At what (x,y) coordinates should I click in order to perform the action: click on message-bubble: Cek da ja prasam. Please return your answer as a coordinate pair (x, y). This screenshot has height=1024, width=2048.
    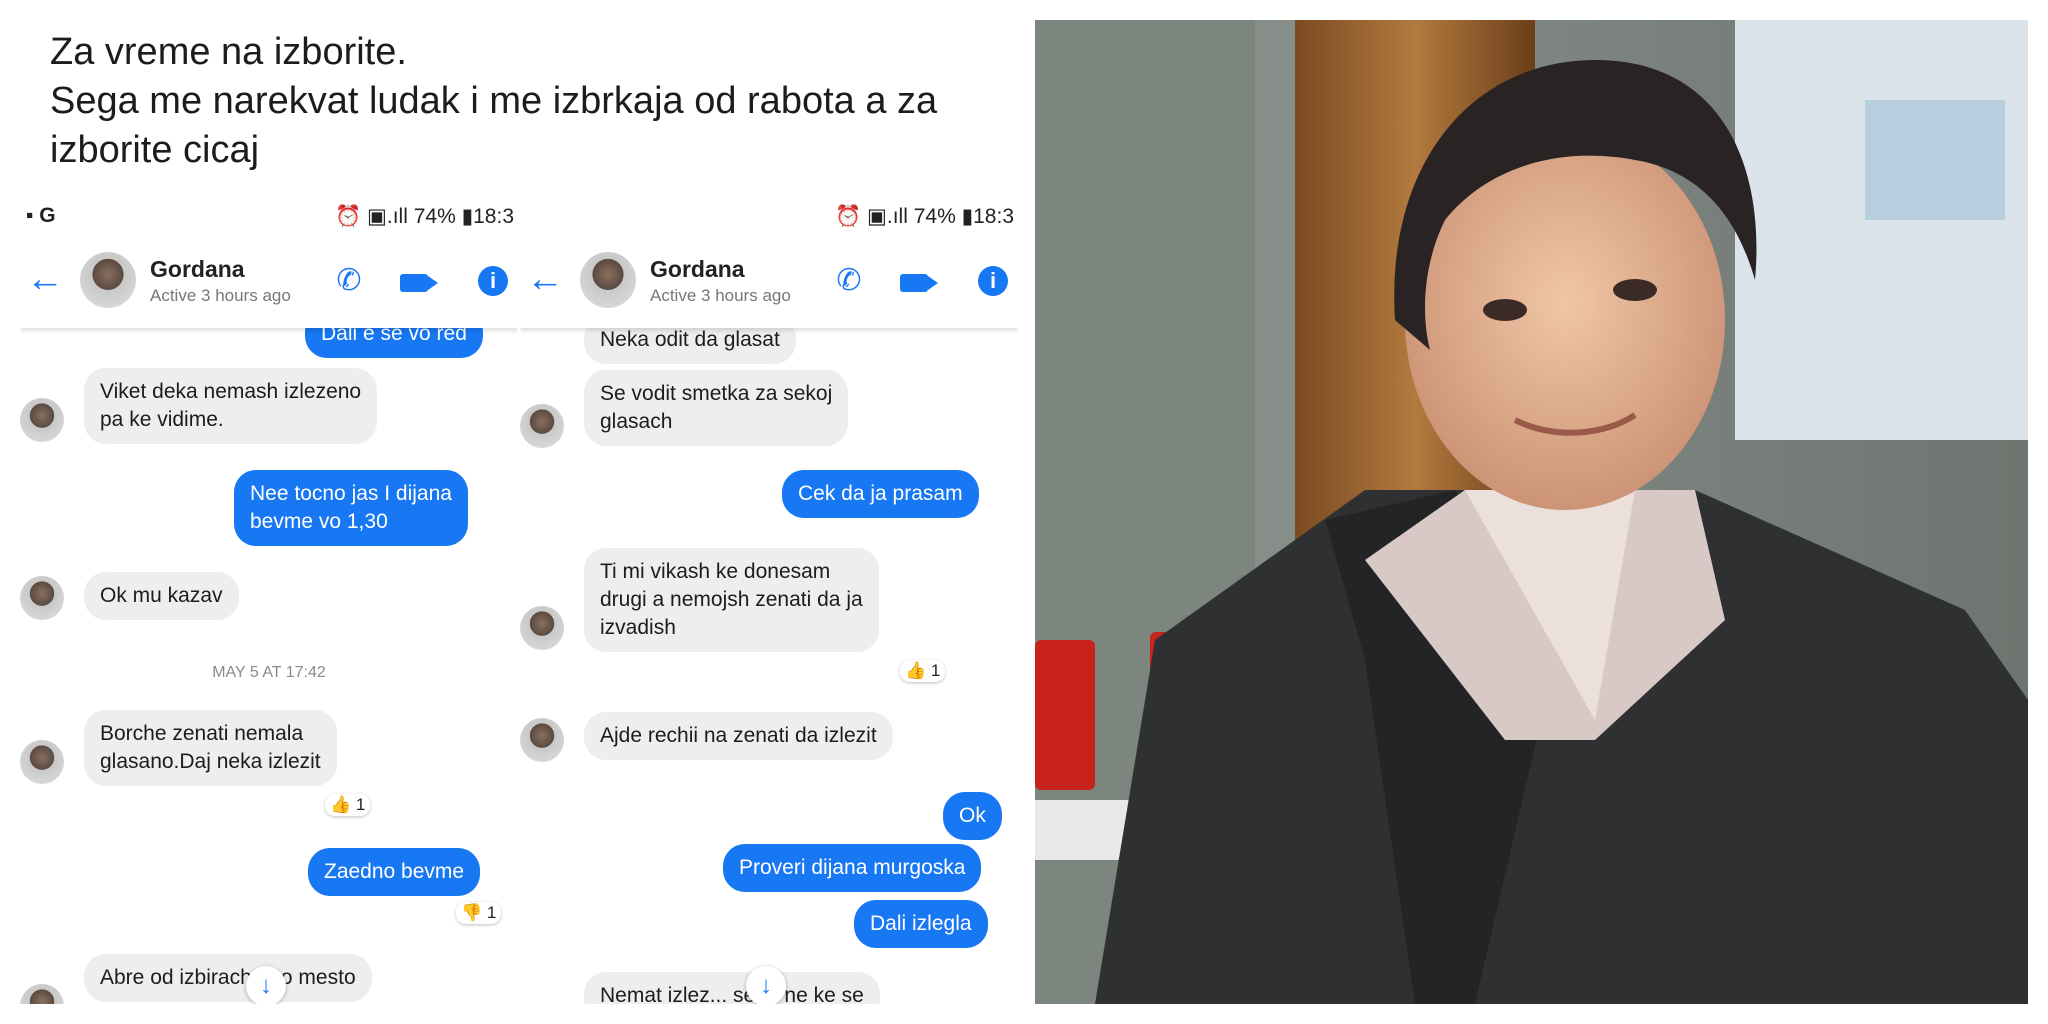
    Looking at the image, I should click on (880, 494).